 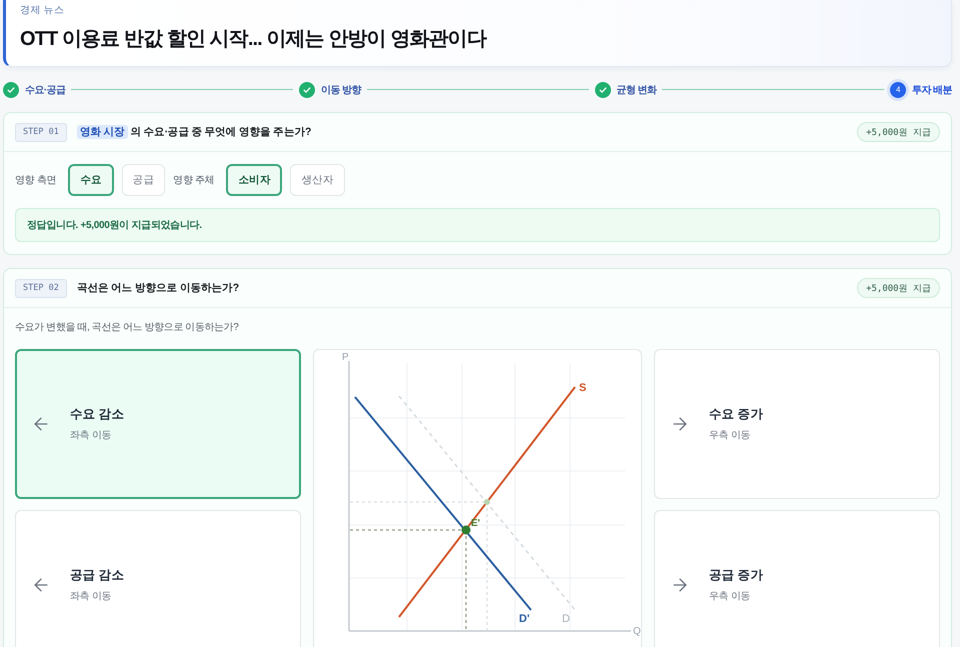 I want to click on curve-label: D', so click(x=524, y=619).